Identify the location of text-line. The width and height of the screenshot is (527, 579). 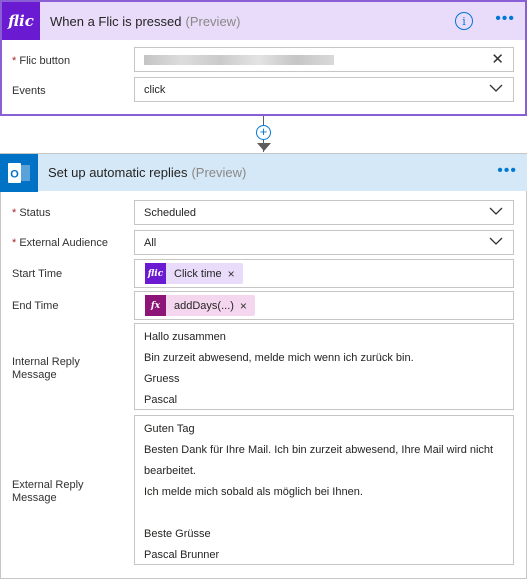
(328, 516).